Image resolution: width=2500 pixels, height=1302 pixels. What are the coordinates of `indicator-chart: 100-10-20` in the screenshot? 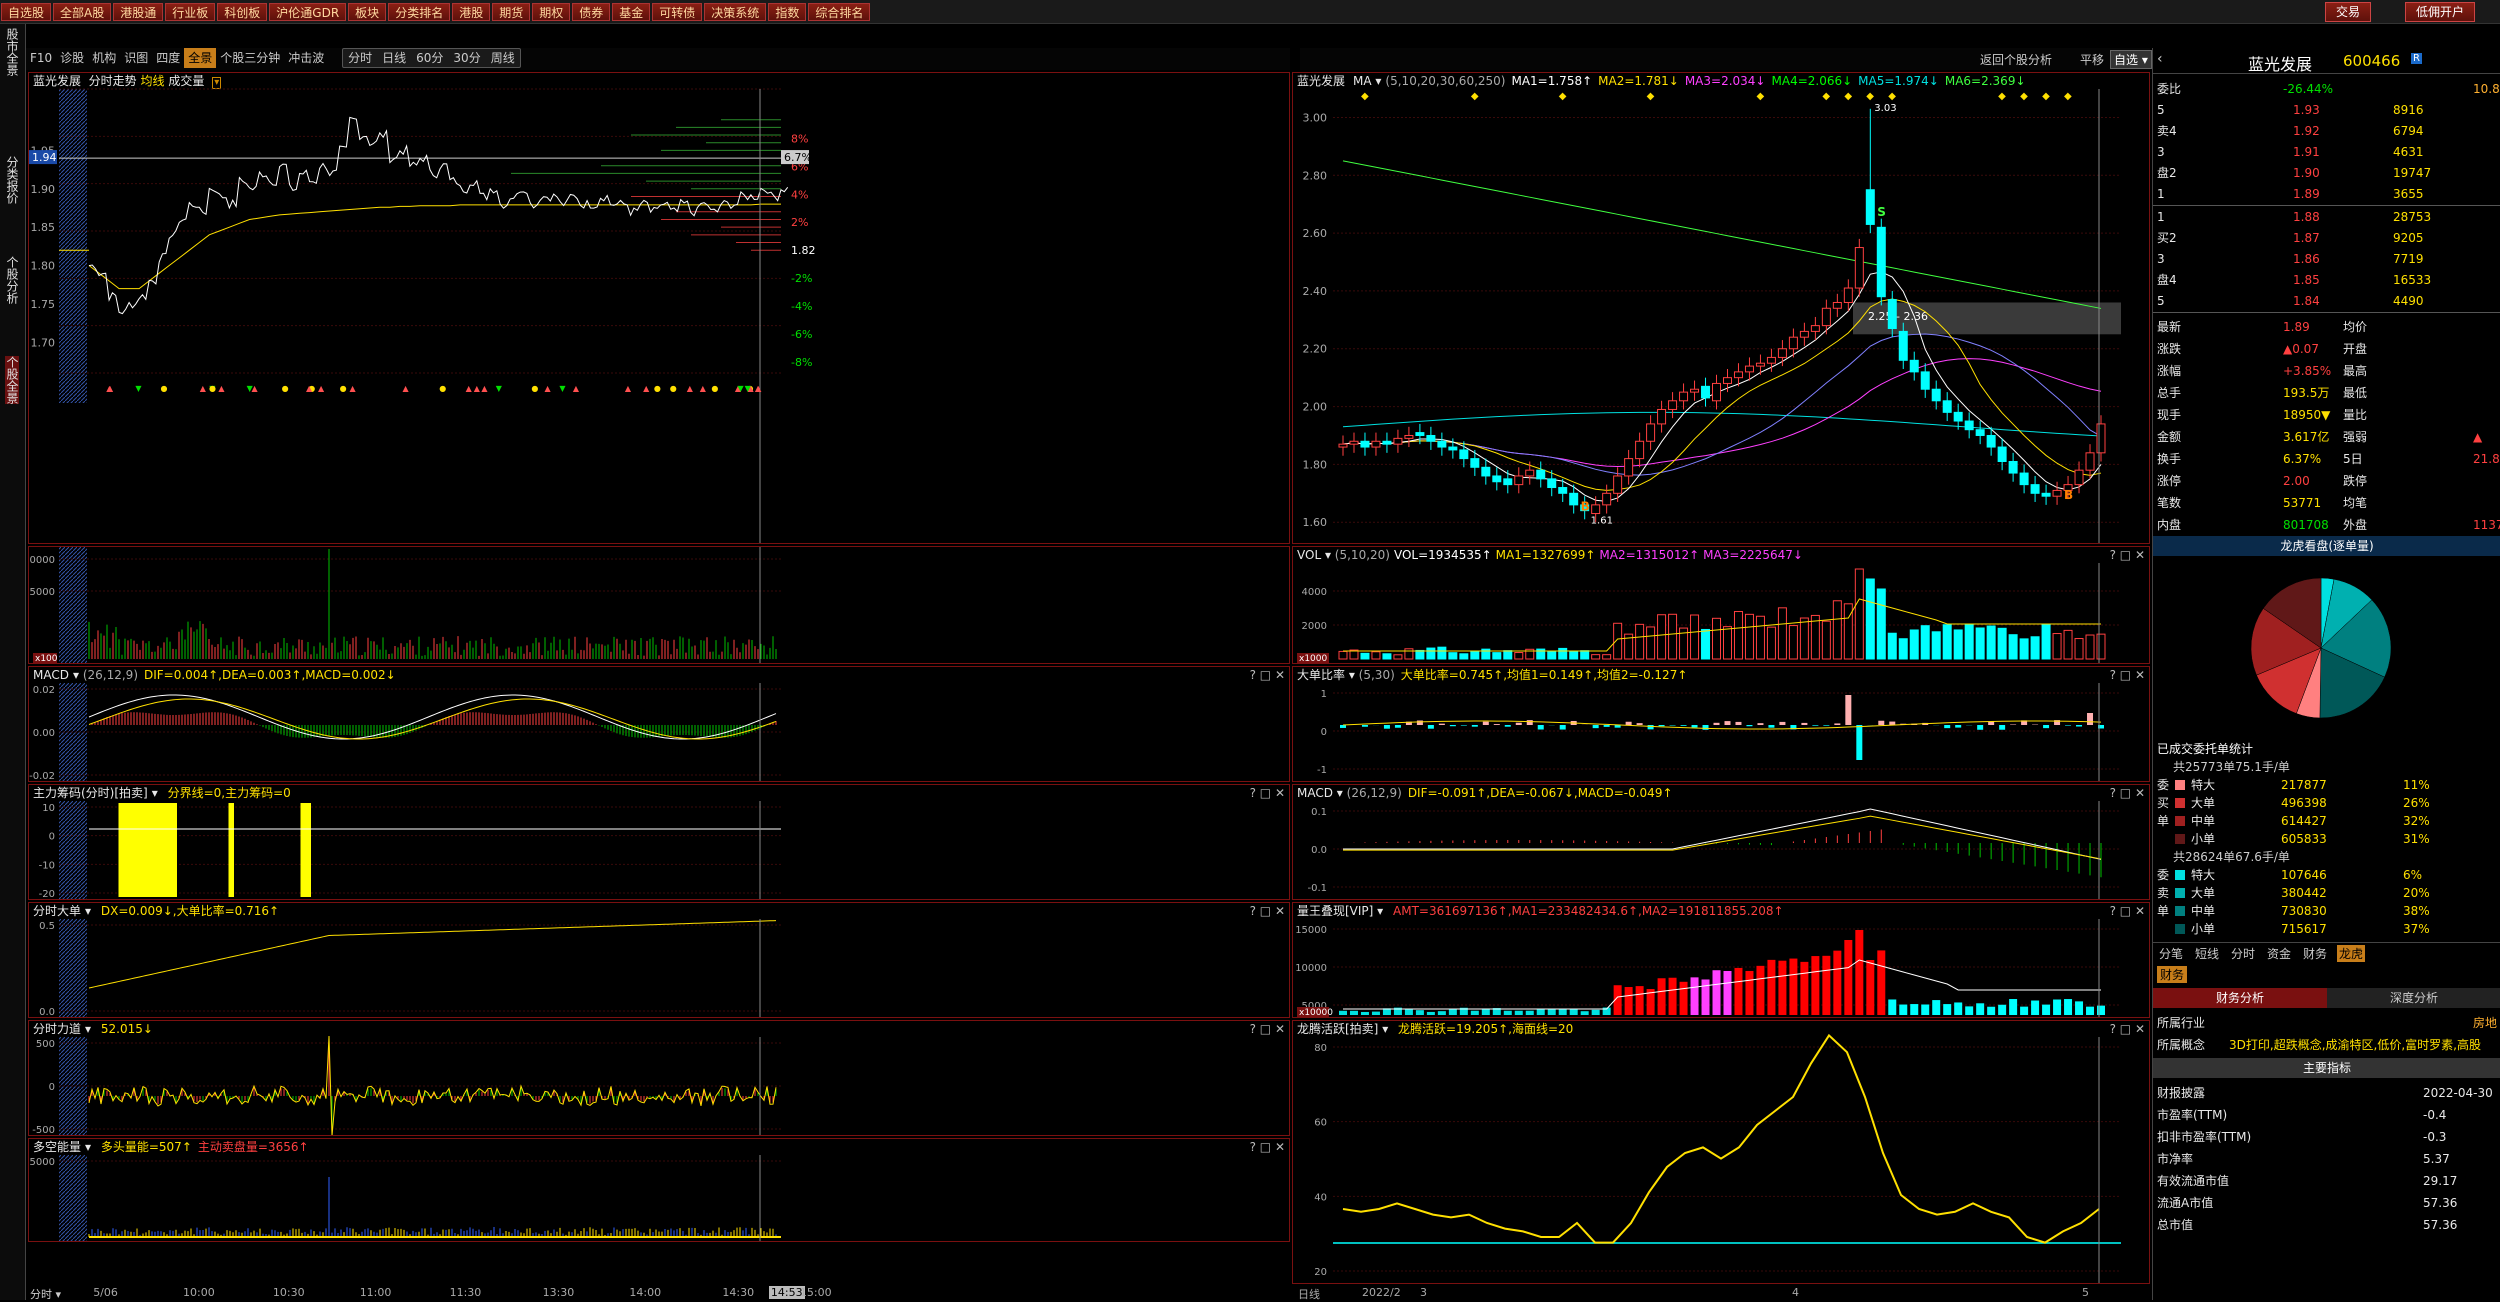 It's located at (659, 842).